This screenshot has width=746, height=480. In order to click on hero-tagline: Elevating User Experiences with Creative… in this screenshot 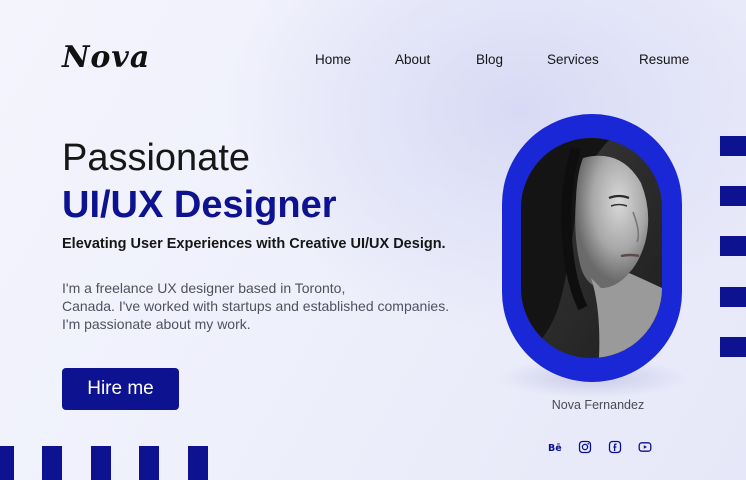, I will do `click(254, 244)`.